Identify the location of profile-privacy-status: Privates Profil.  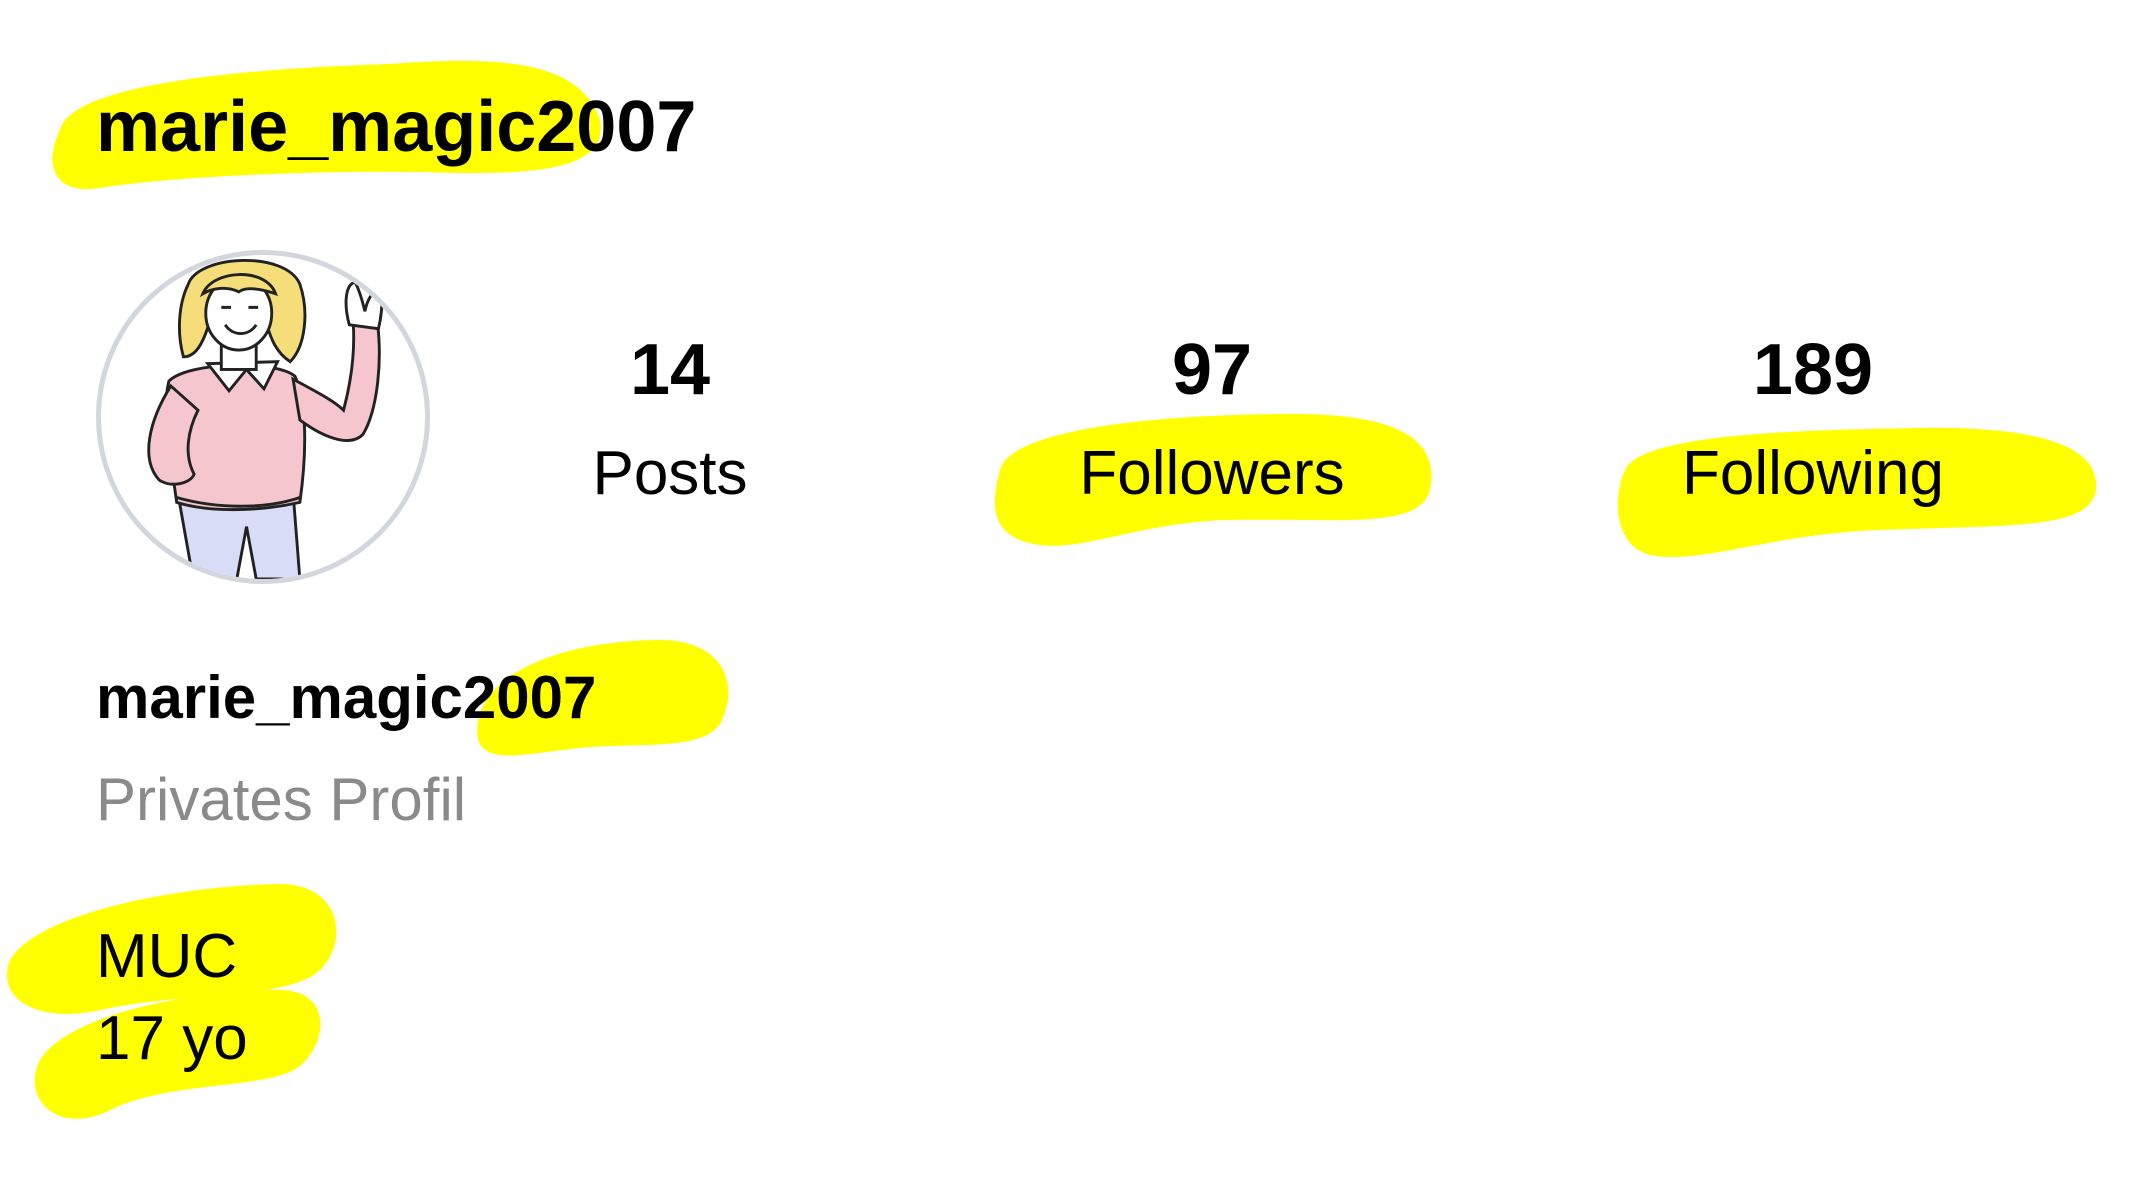
(281, 799).